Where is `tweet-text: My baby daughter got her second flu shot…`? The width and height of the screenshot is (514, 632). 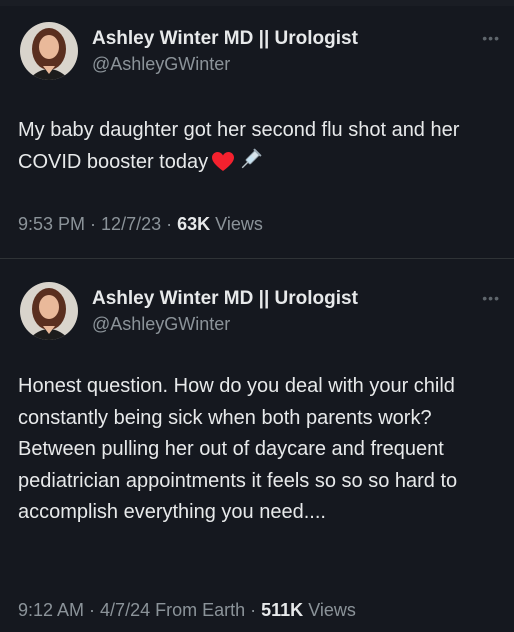
tweet-text: My baby daughter got her second flu shot… is located at coordinates (261, 148).